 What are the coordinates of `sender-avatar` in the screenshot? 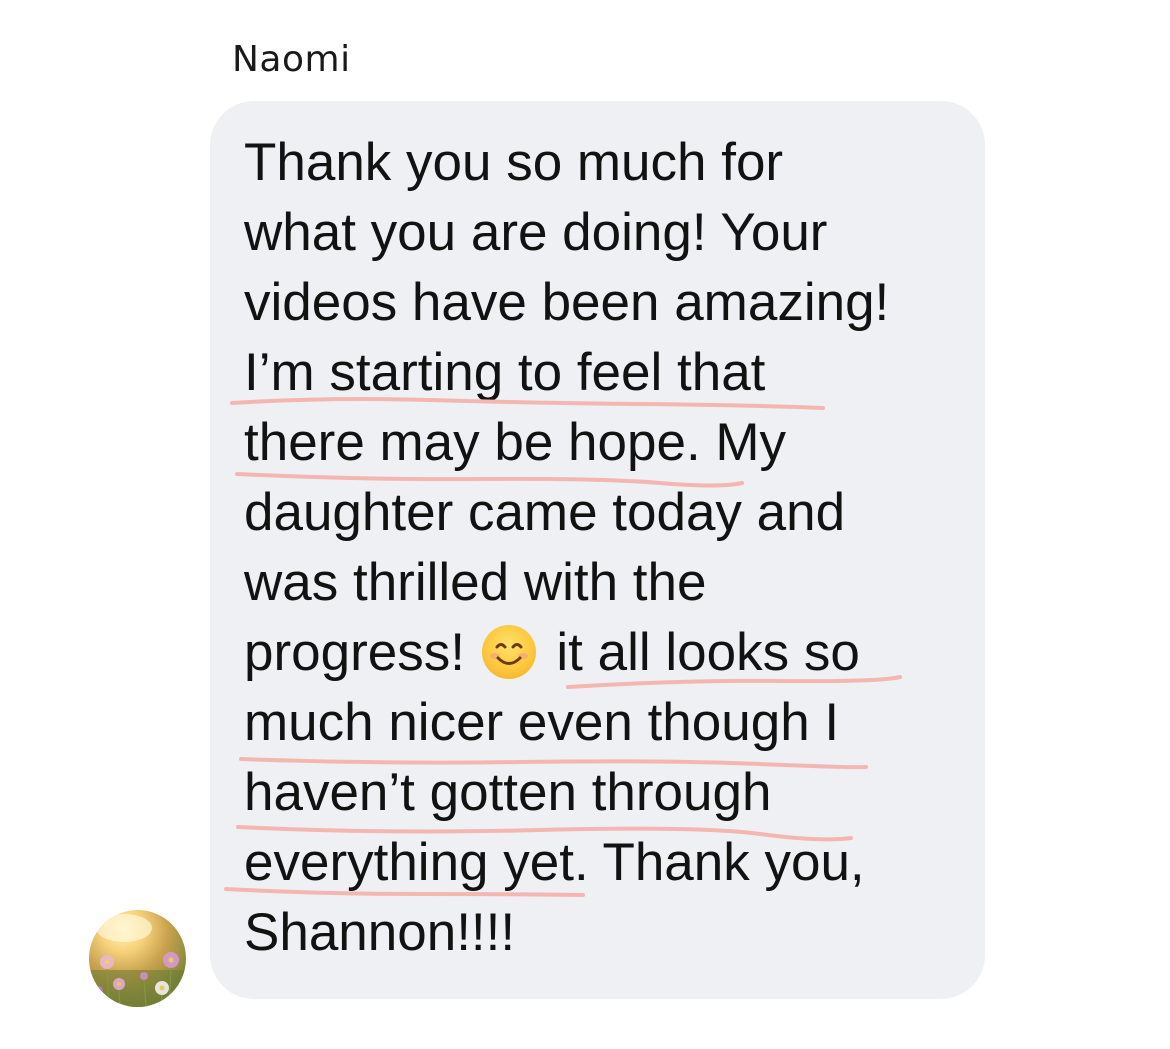 It's located at (137, 958).